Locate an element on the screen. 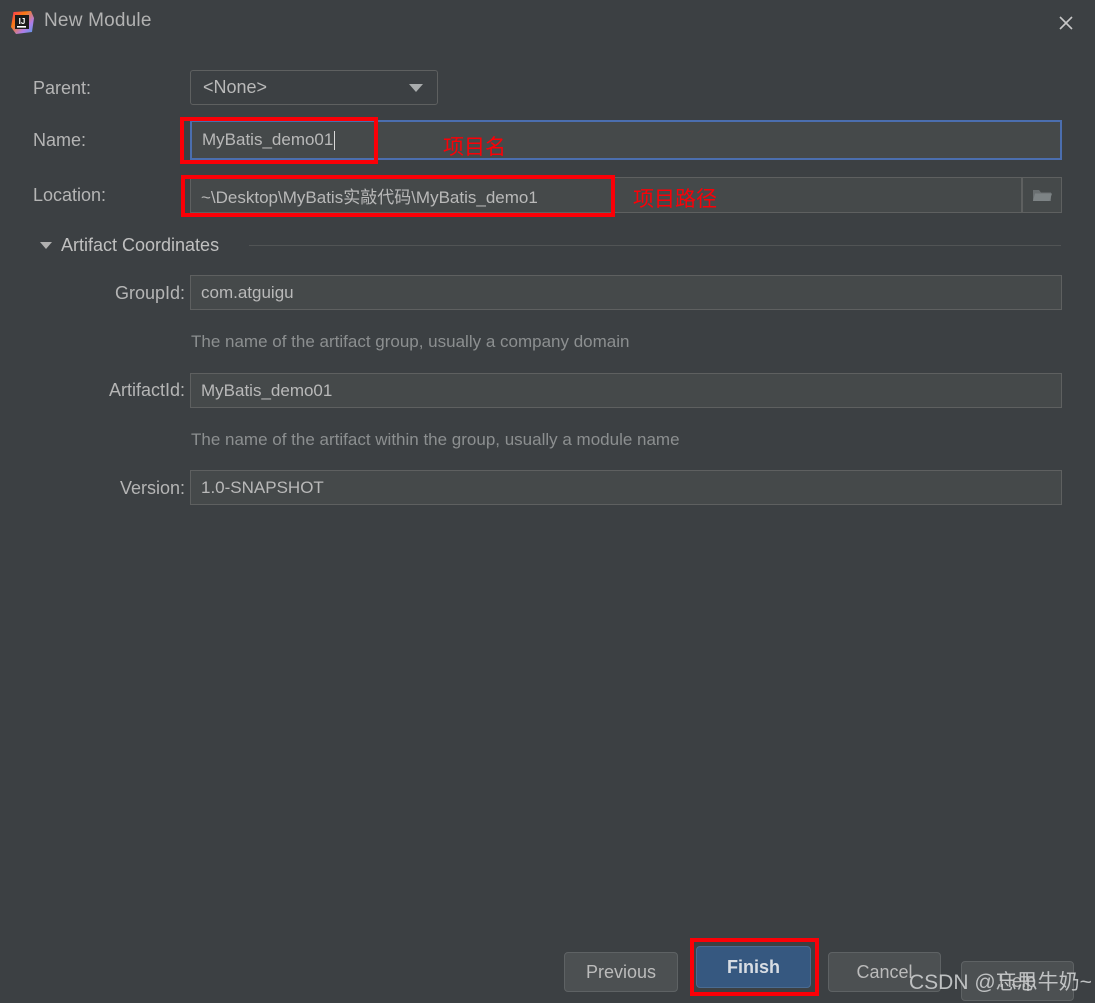  artifact-id-label: ArtifactId: is located at coordinates (146, 390).